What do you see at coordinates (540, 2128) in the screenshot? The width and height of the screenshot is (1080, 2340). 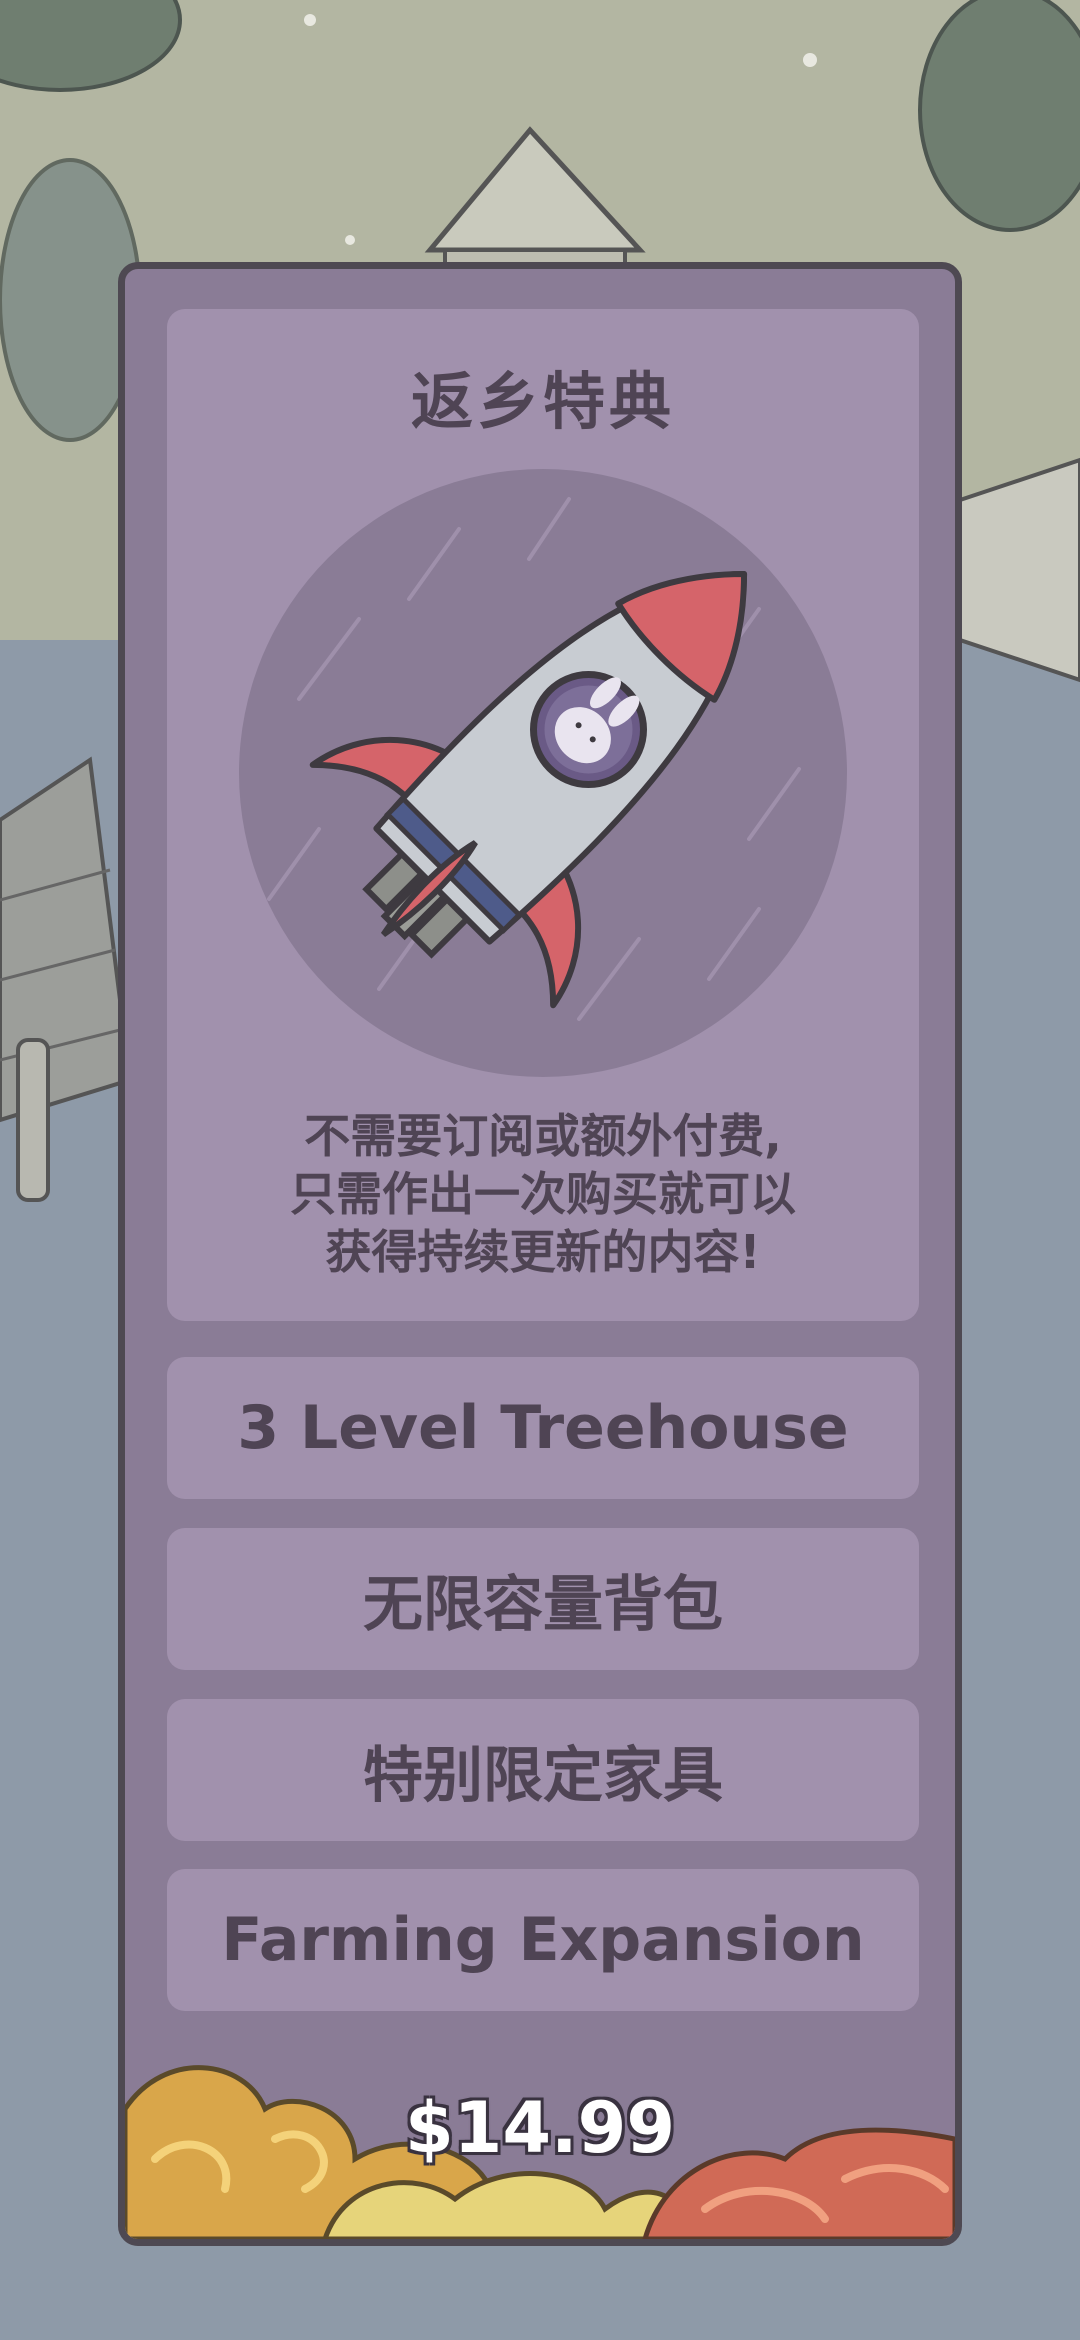 I see `price-label: $14.99` at bounding box center [540, 2128].